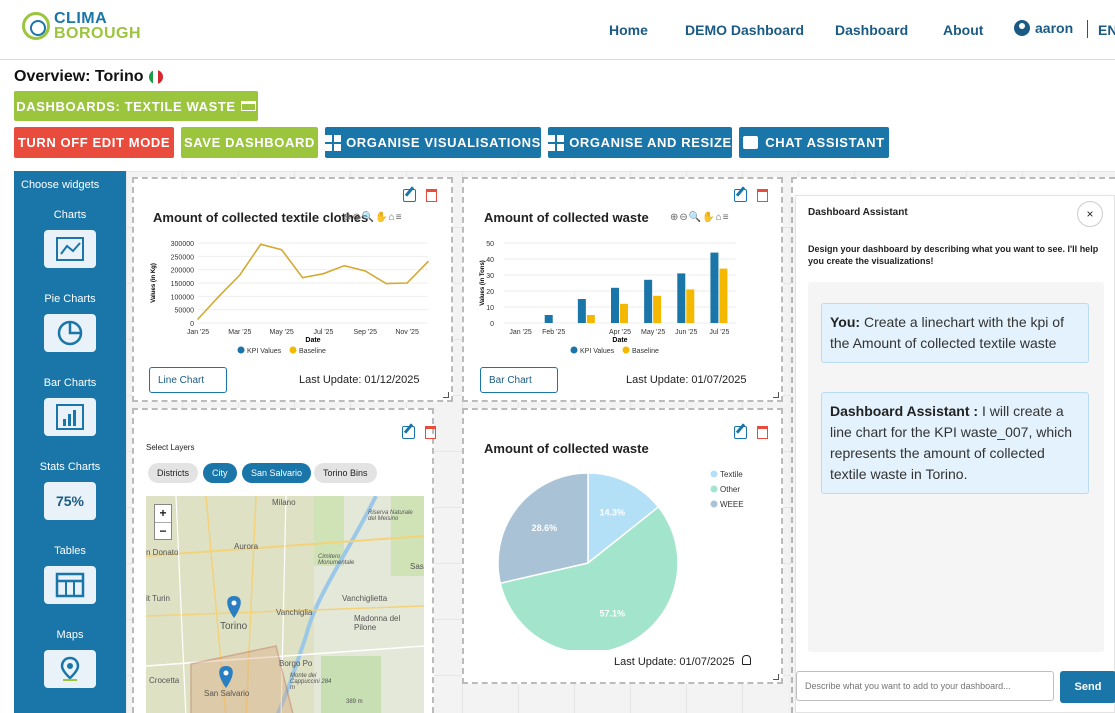 This screenshot has height=713, width=1115. What do you see at coordinates (162, 552) in the screenshot?
I see `map-label: n Donato` at bounding box center [162, 552].